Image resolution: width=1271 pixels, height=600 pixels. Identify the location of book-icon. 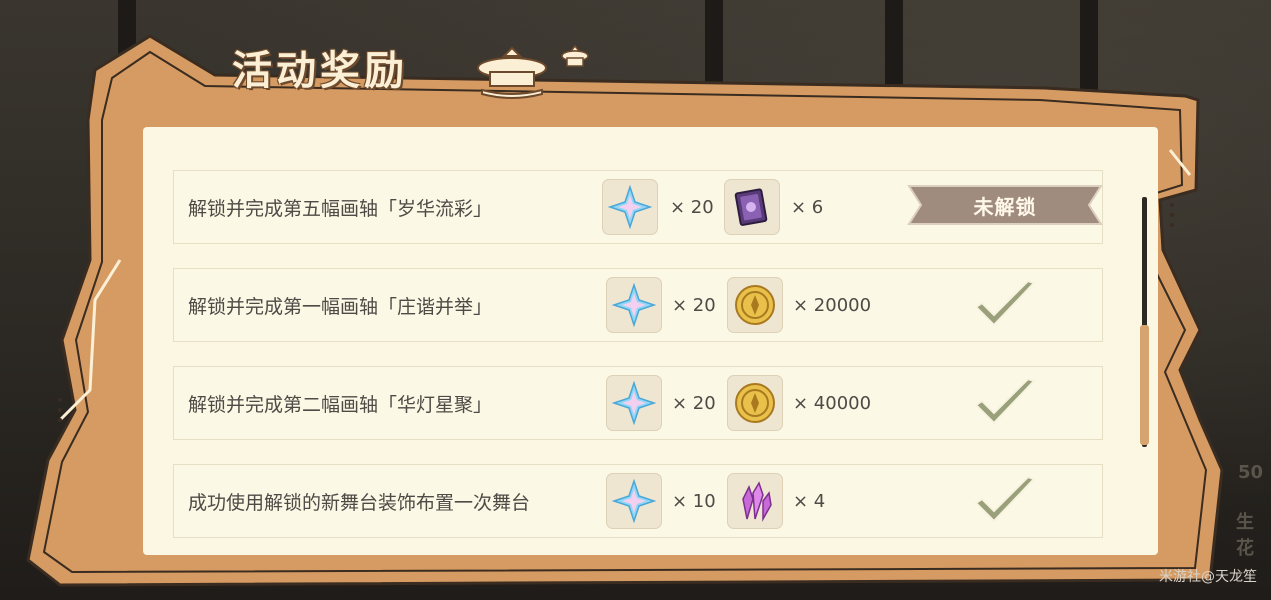
(751, 207).